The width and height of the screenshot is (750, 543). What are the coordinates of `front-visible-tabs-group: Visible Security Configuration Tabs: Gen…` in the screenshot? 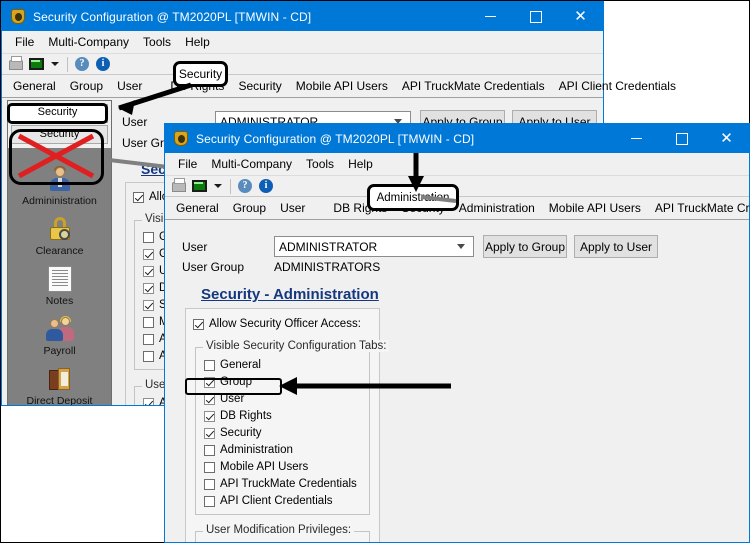 It's located at (292, 427).